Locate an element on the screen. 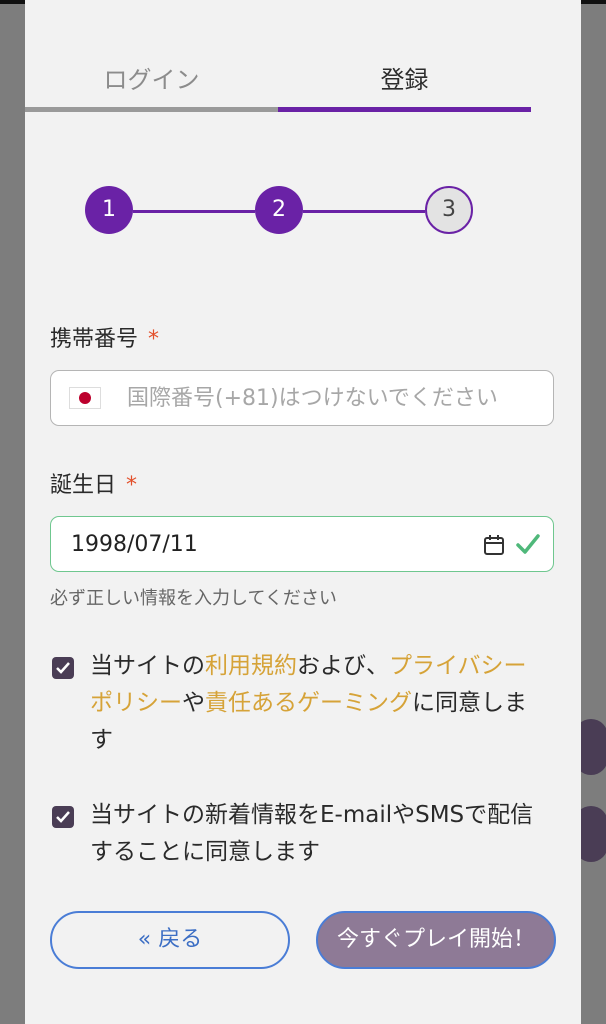  terms-checkbox is located at coordinates (63, 668).